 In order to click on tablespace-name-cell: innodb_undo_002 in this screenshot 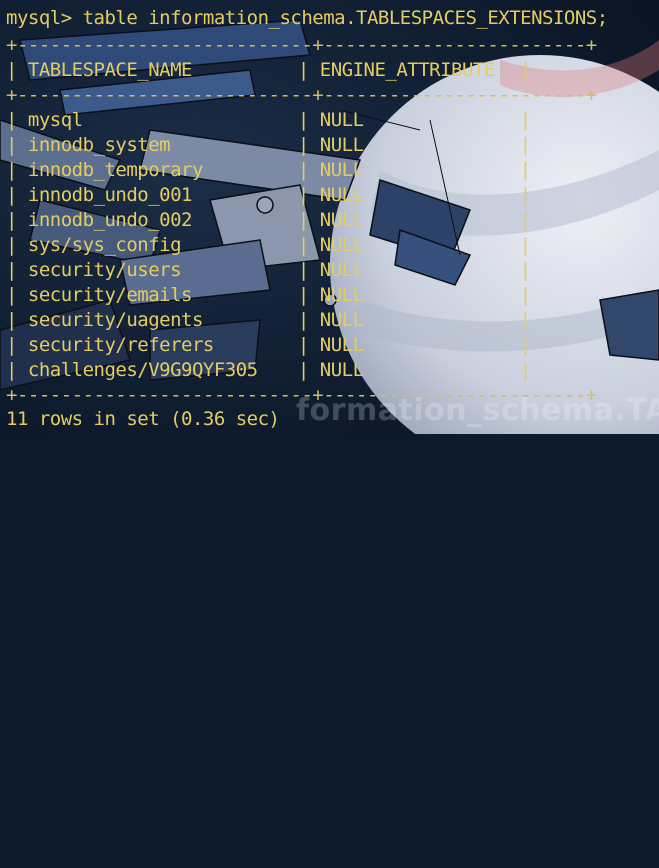, I will do `click(110, 220)`.